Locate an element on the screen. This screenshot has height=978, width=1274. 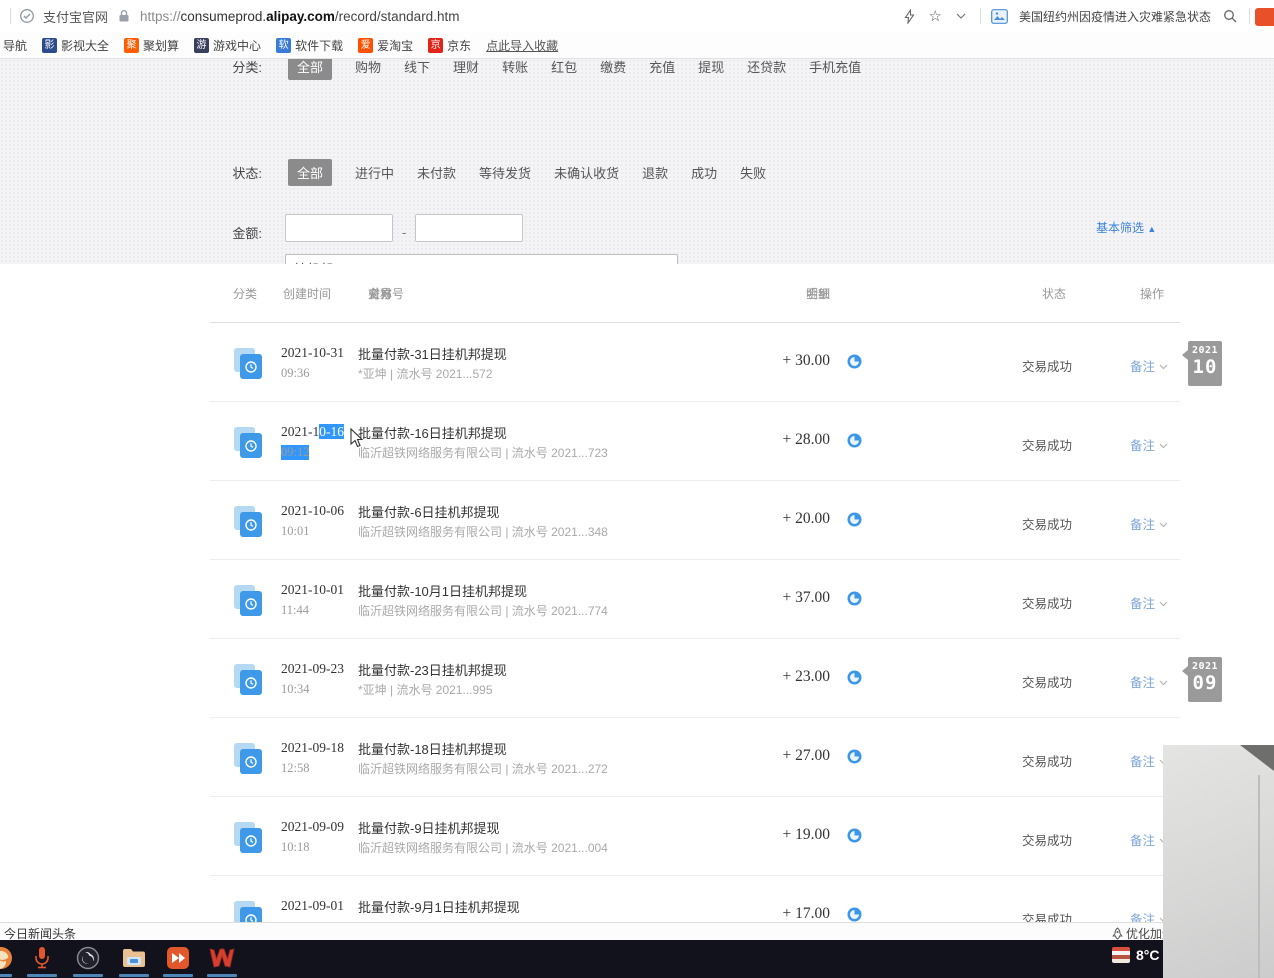
category-option: 理财 is located at coordinates (466, 67).